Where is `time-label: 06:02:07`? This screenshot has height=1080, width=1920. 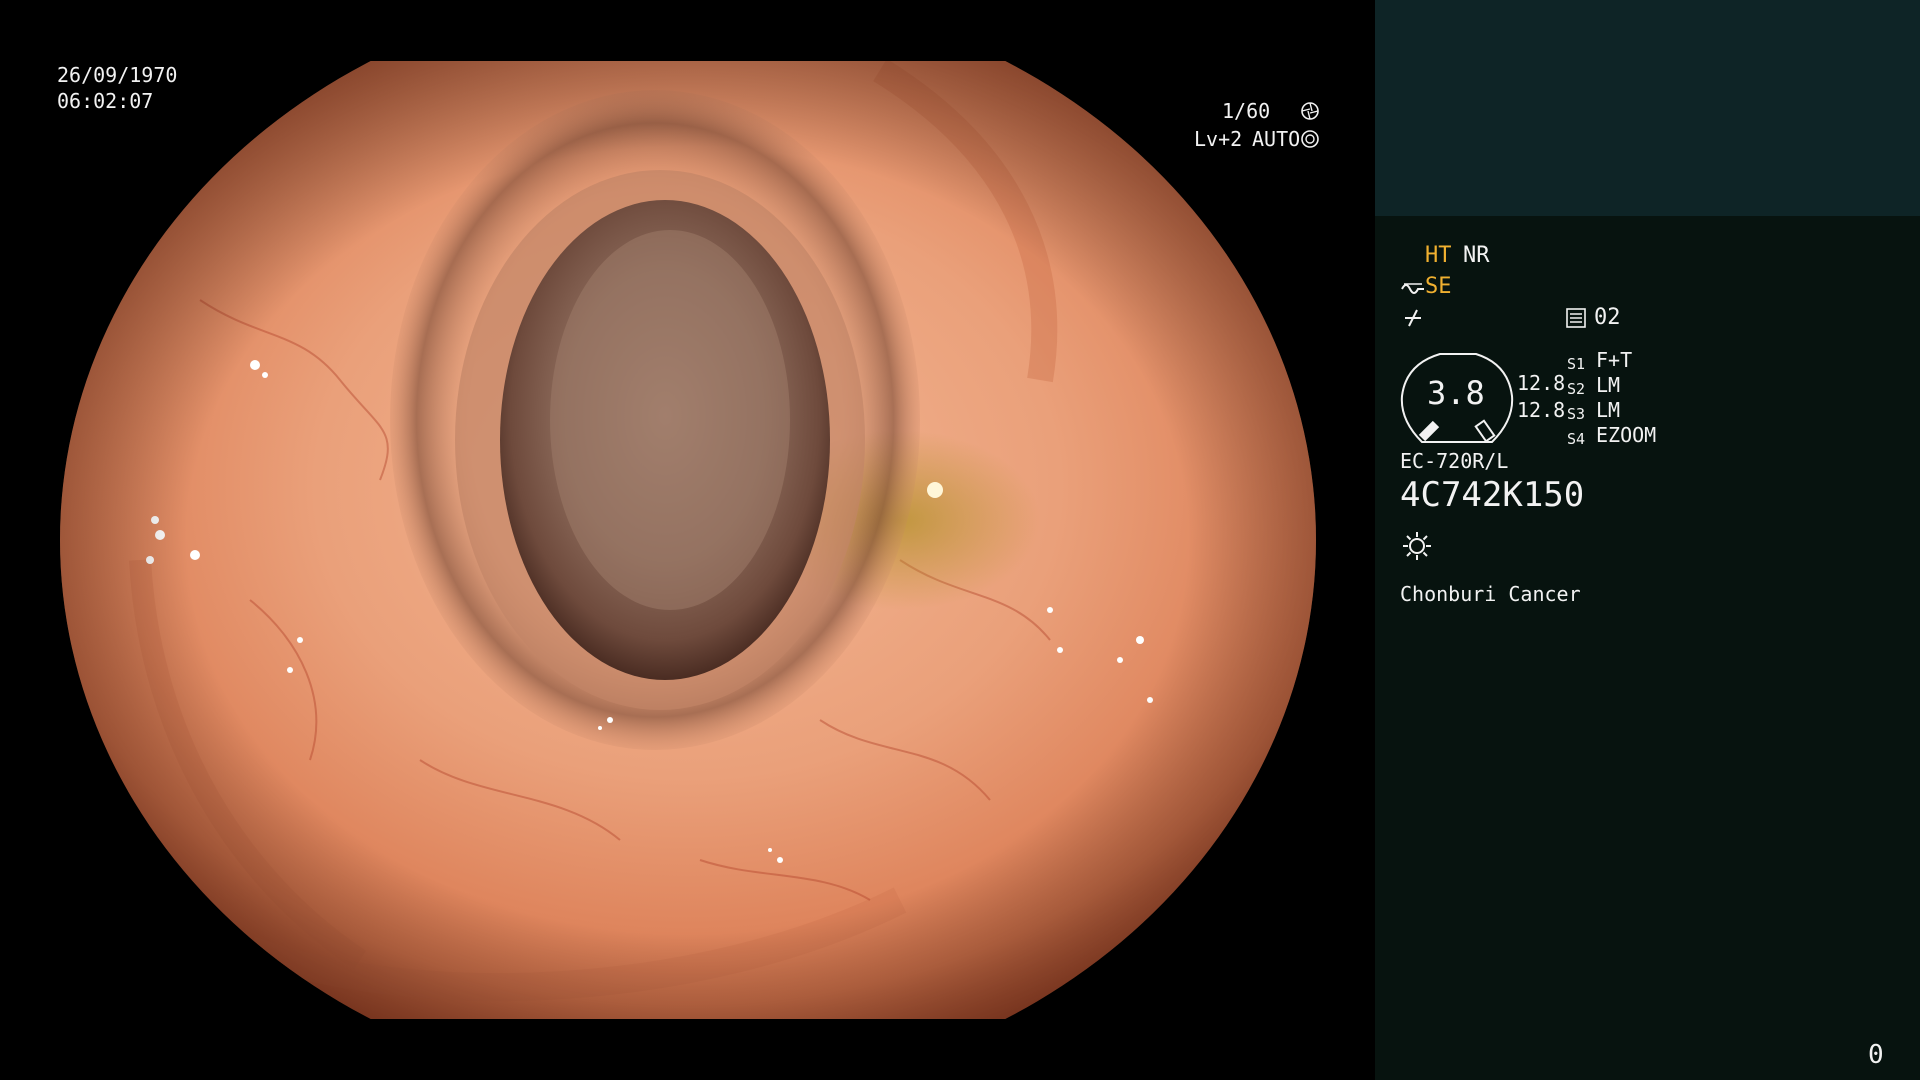
time-label: 06:02:07 is located at coordinates (105, 101).